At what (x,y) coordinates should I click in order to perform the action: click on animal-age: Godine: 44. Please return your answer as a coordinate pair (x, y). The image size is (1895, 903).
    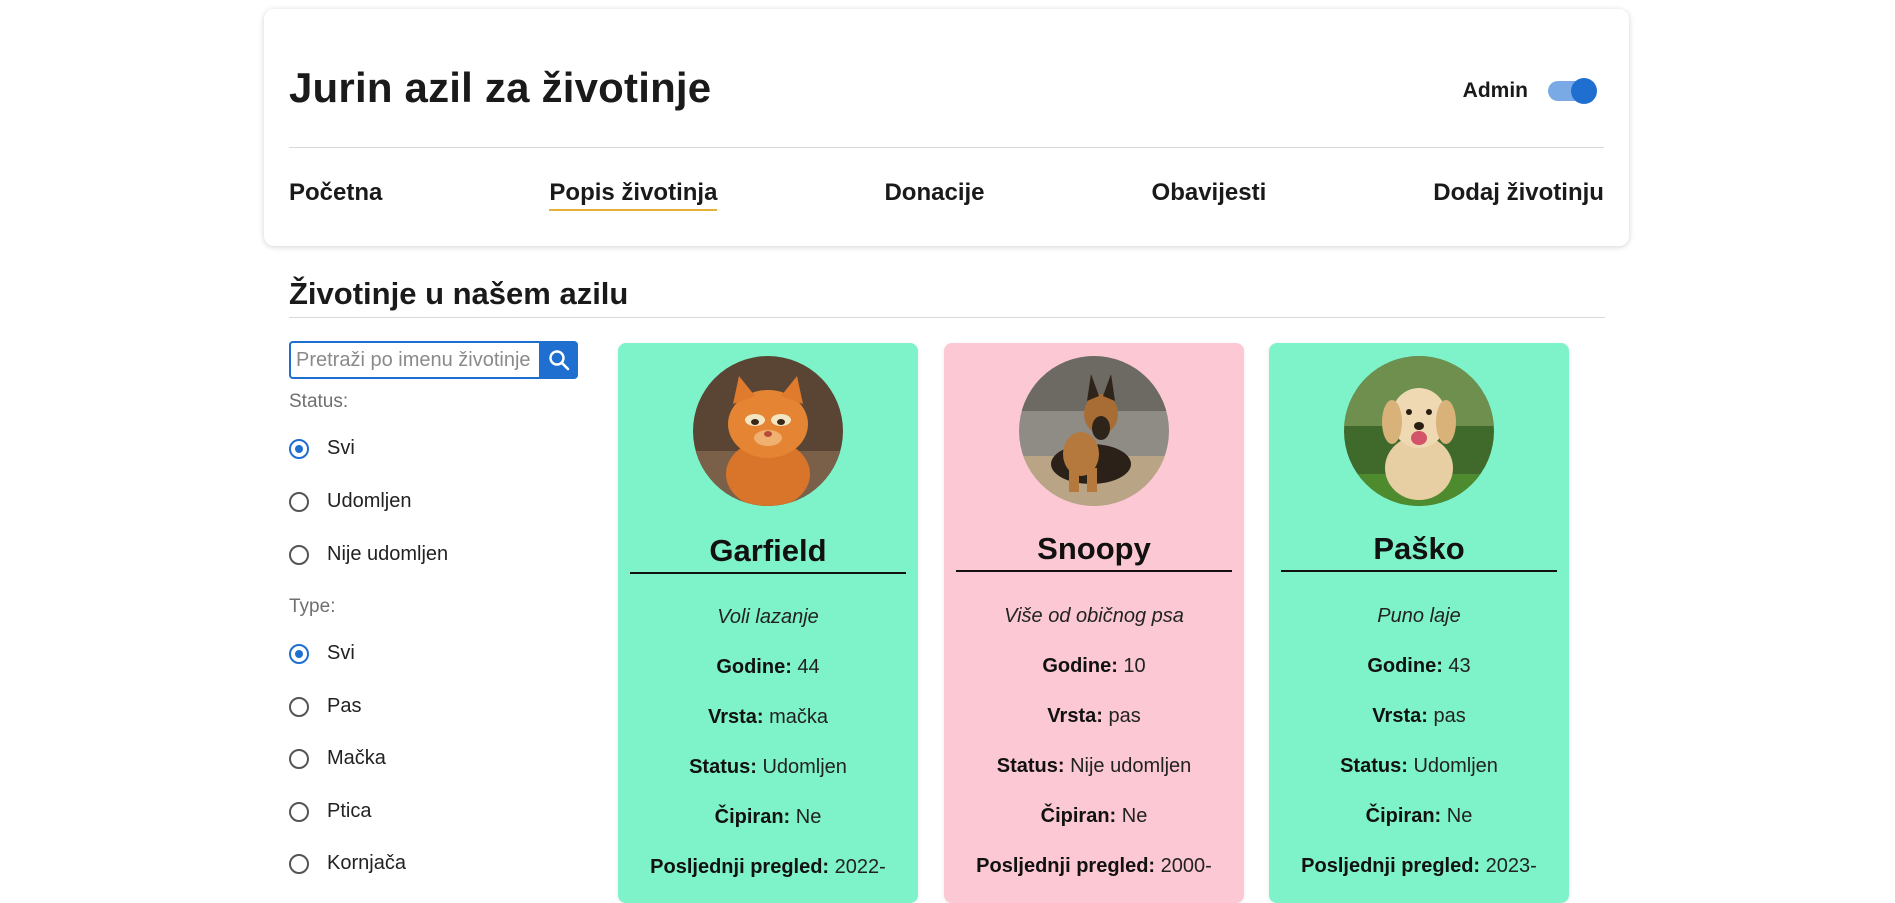
    Looking at the image, I should click on (768, 667).